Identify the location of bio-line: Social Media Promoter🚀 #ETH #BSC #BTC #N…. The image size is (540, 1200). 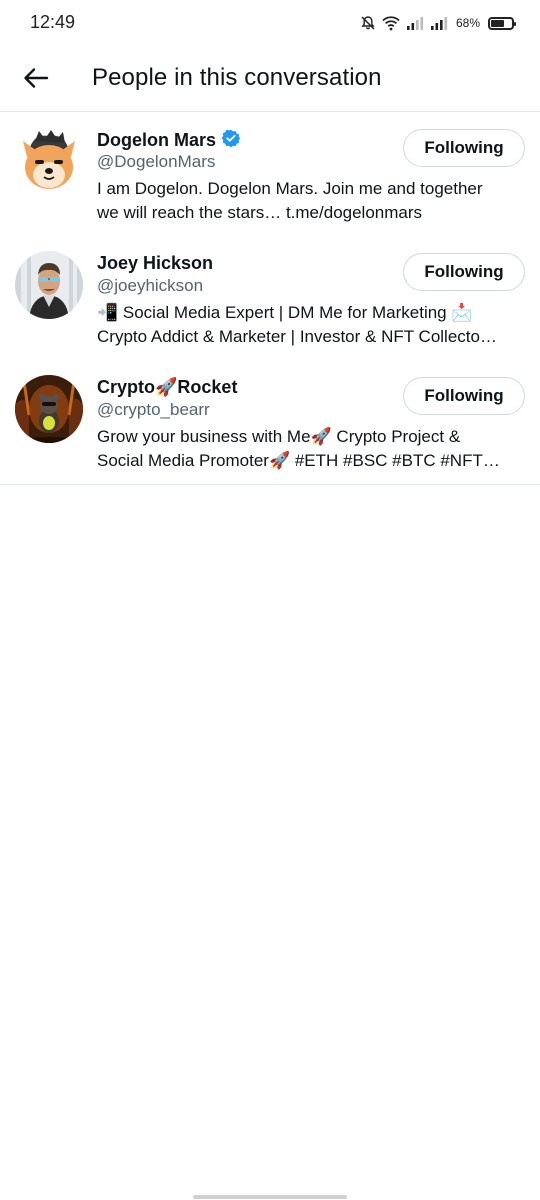
(298, 460).